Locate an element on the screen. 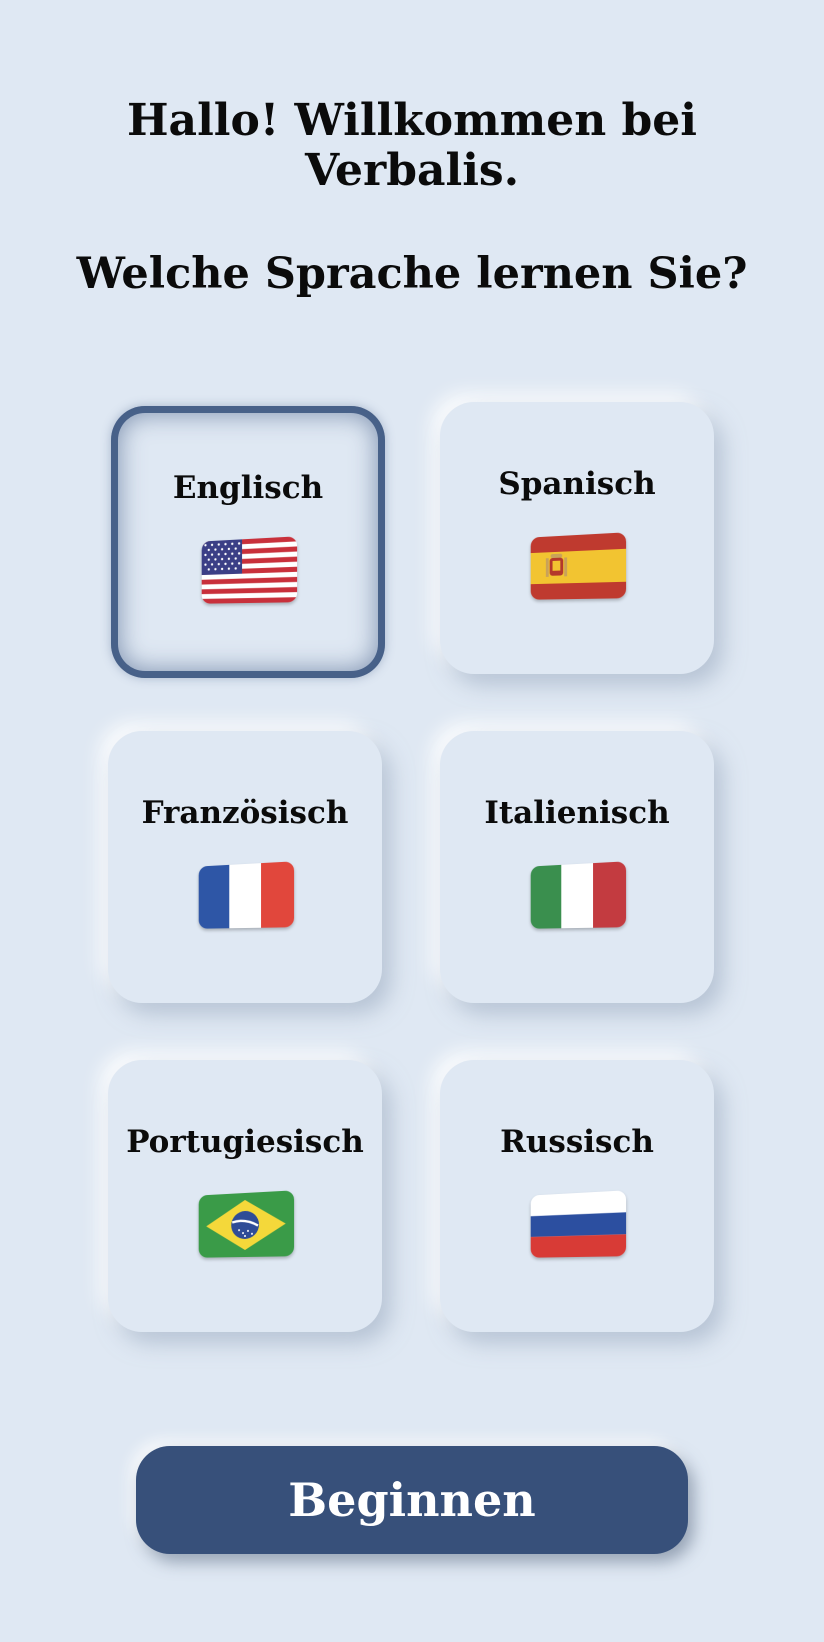  language-label-english: Englisch is located at coordinates (248, 488).